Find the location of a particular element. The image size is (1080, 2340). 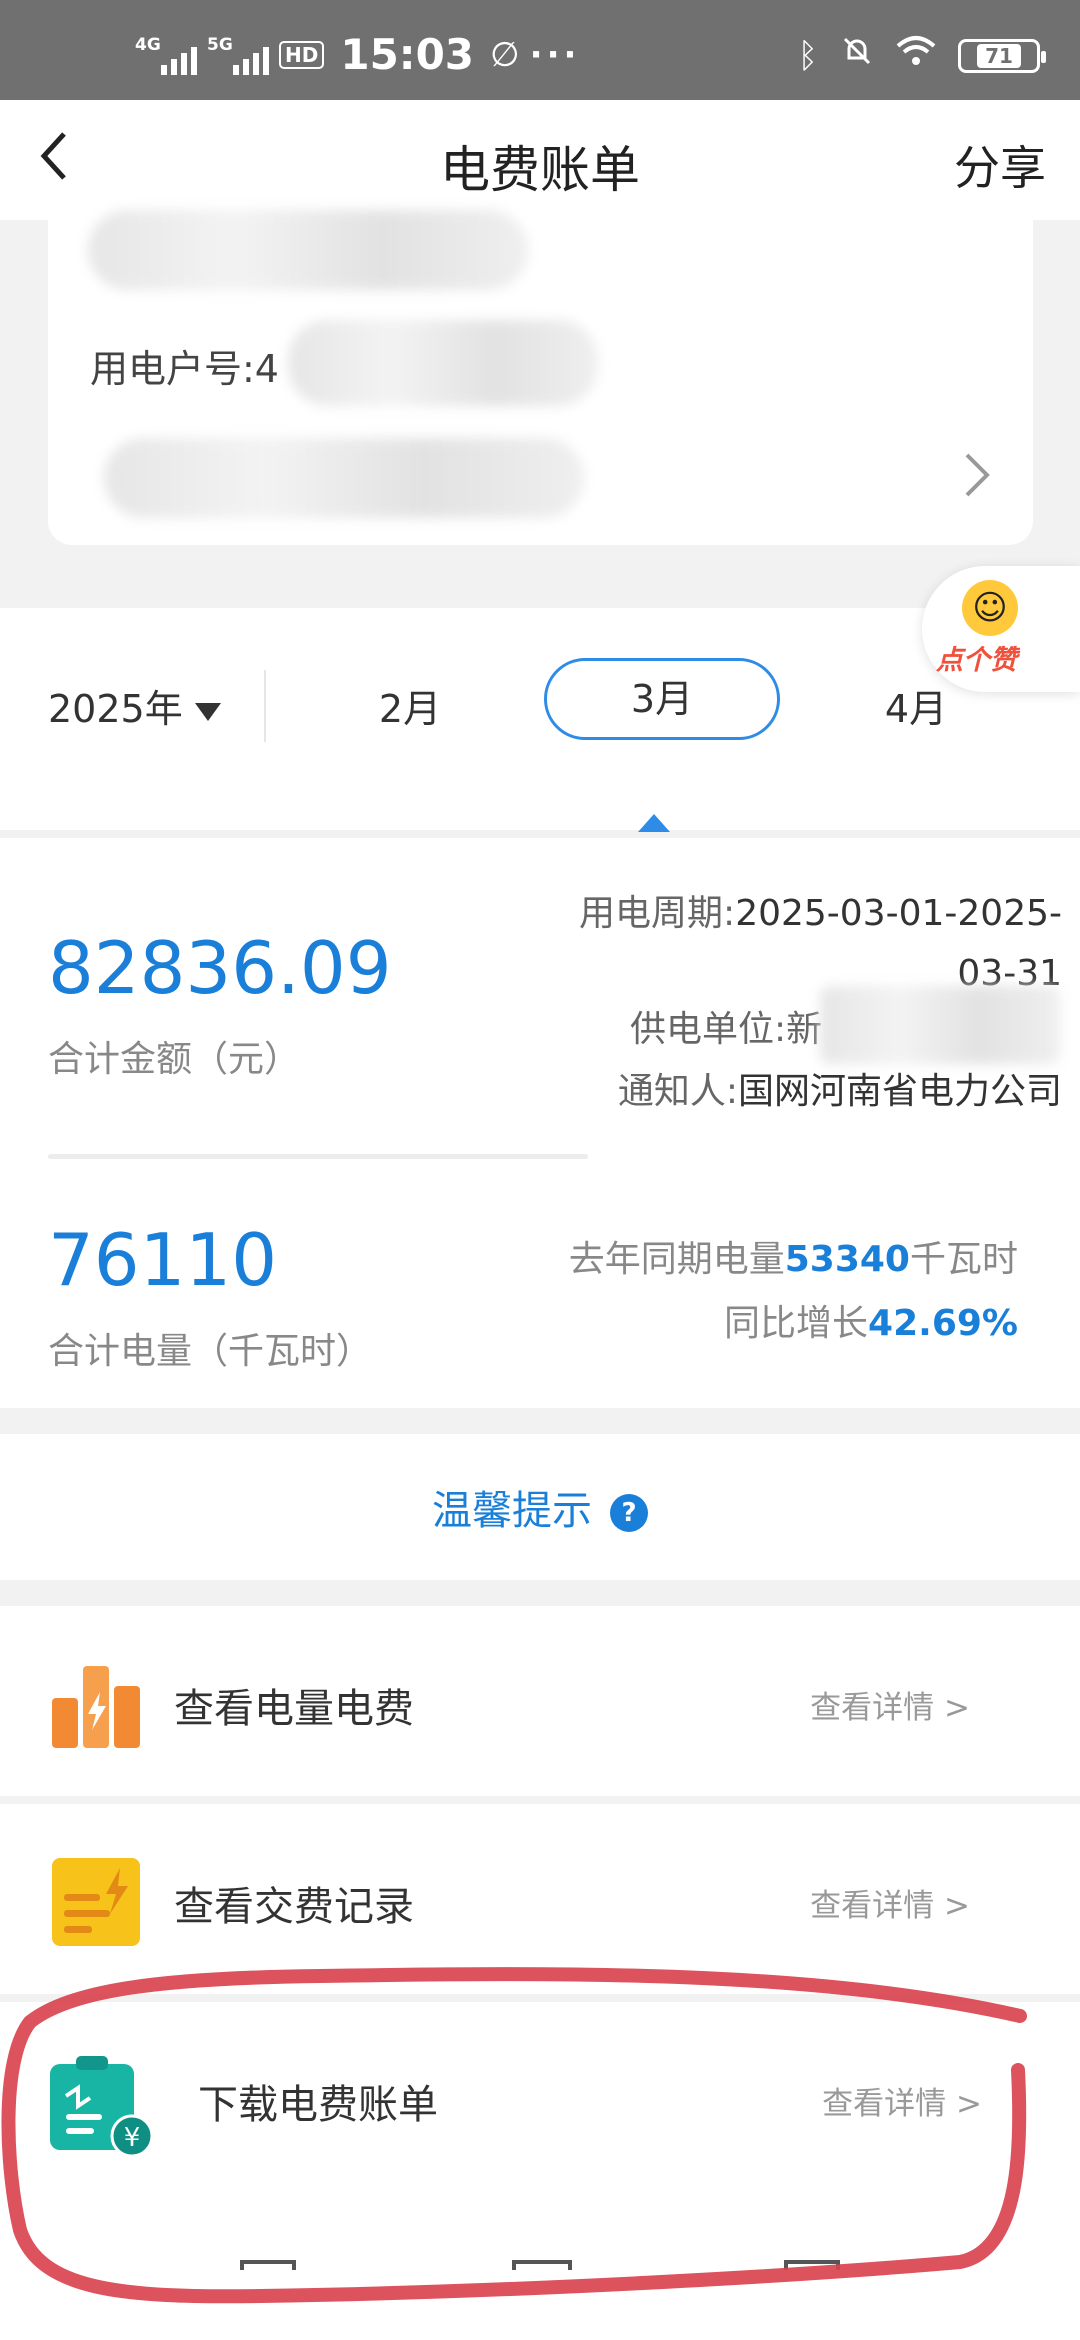

help-icon: ? is located at coordinates (629, 1513).